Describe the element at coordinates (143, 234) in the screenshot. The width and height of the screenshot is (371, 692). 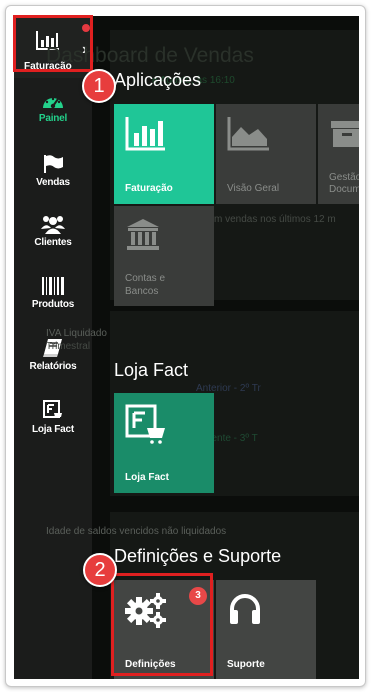
I see `bank-icon` at that location.